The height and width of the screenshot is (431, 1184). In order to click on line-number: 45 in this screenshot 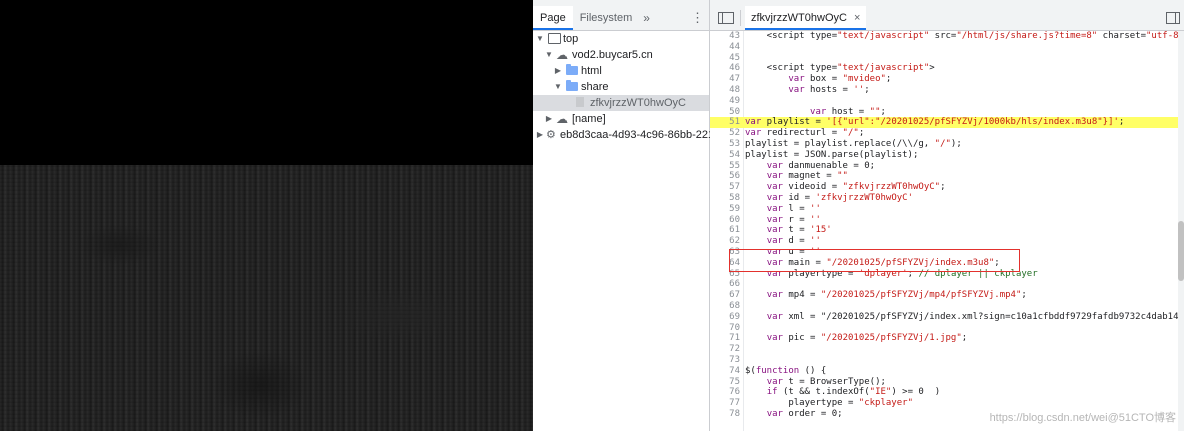, I will do `click(725, 58)`.